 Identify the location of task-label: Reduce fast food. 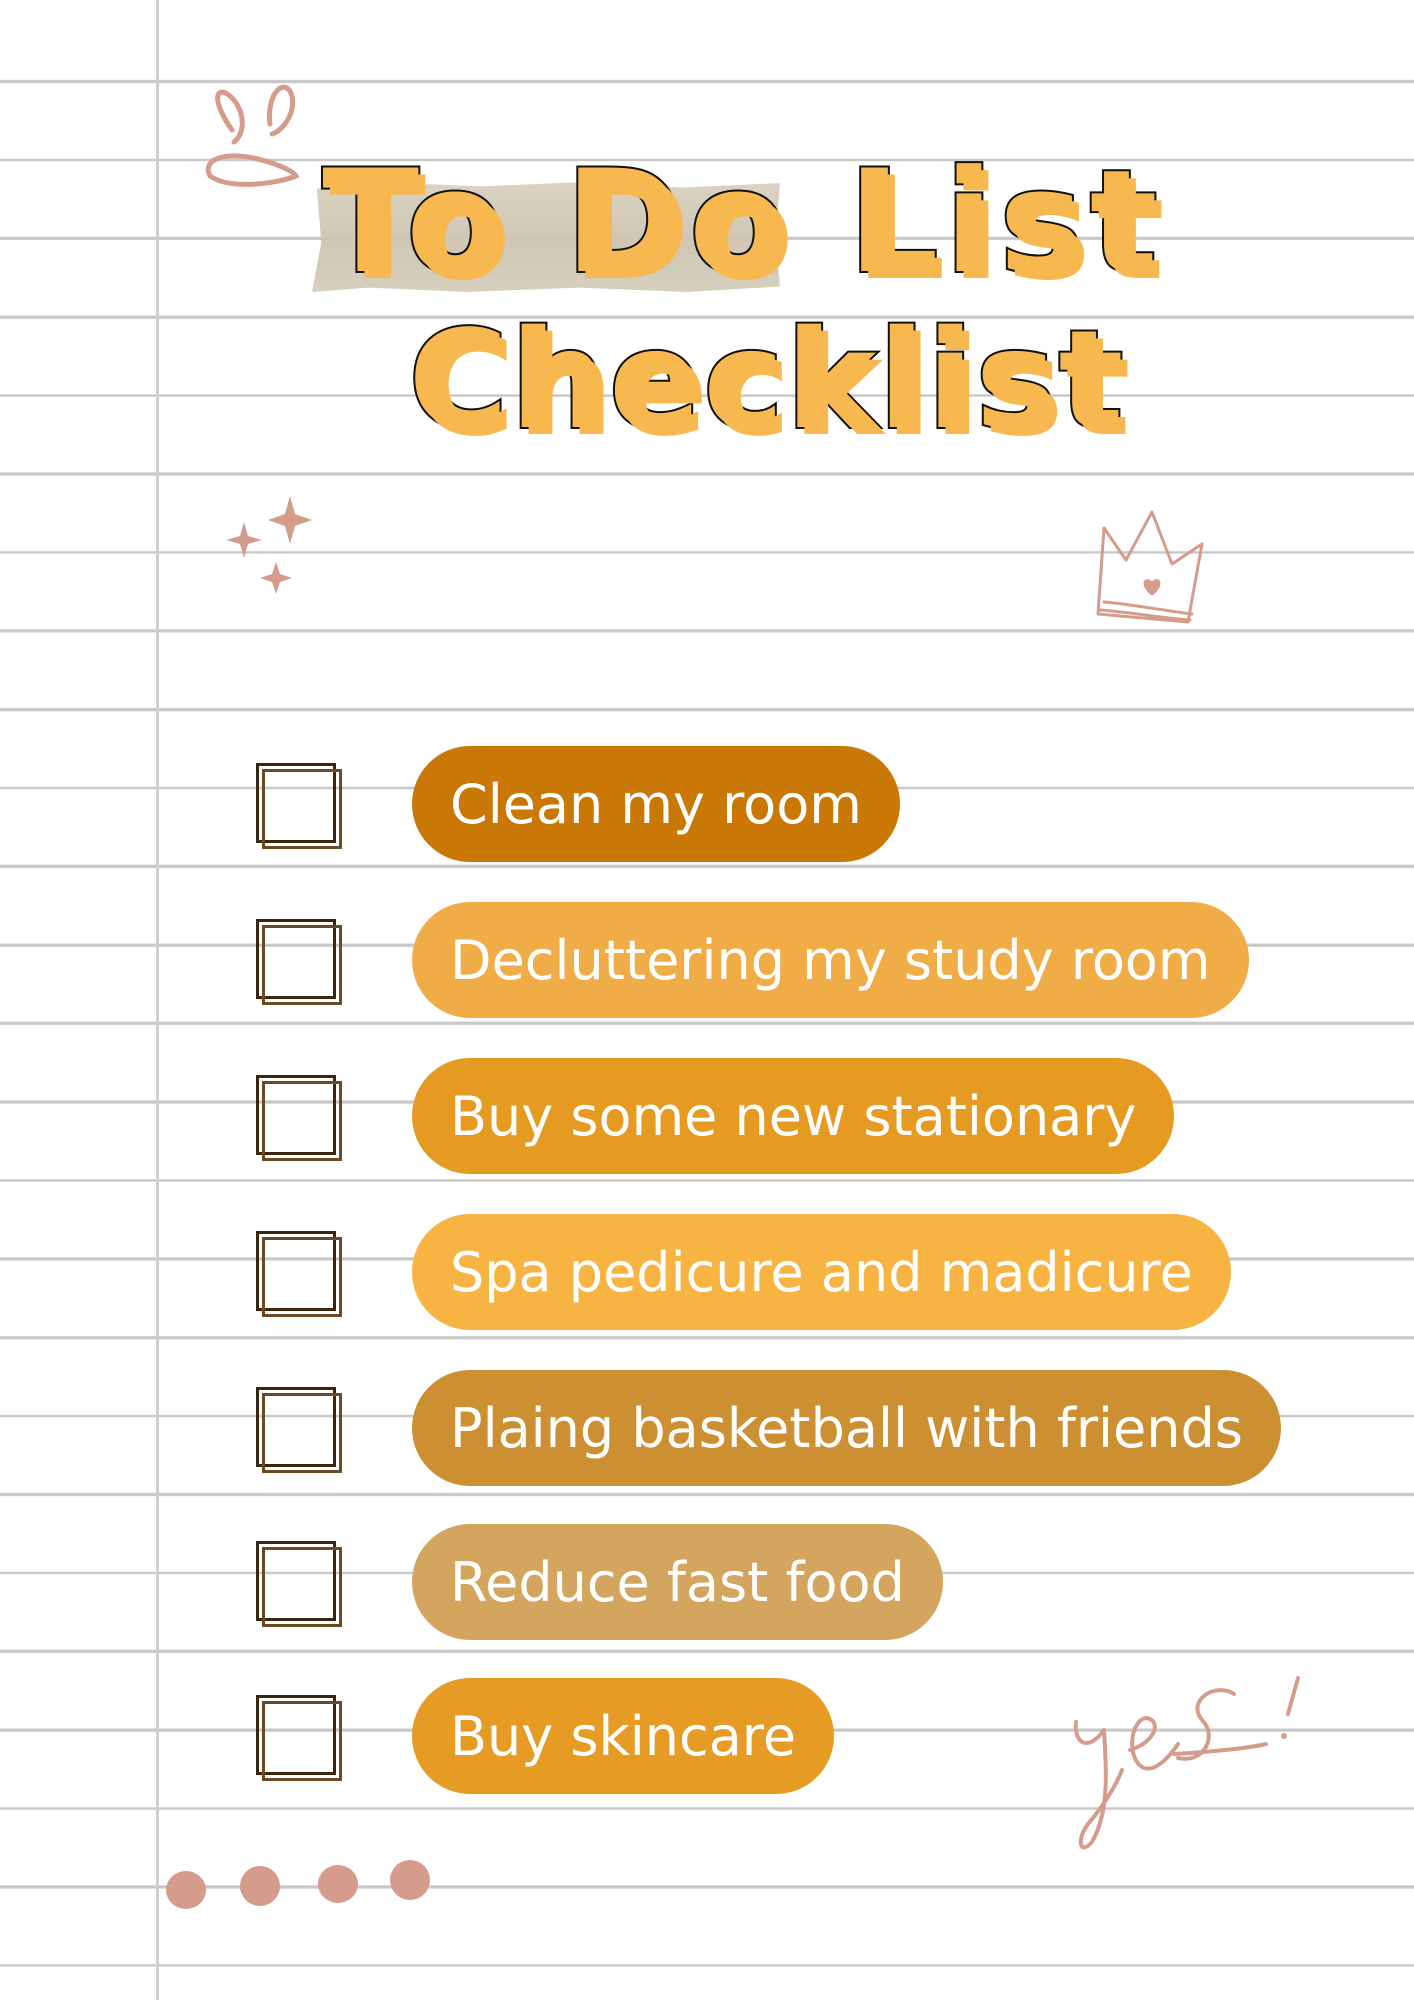
(677, 1582).